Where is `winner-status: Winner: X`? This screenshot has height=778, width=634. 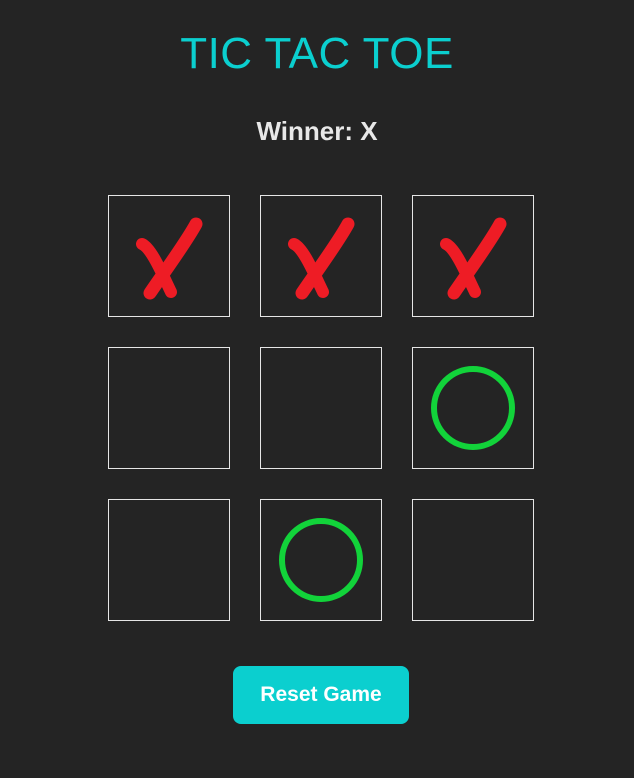 winner-status: Winner: X is located at coordinates (317, 131).